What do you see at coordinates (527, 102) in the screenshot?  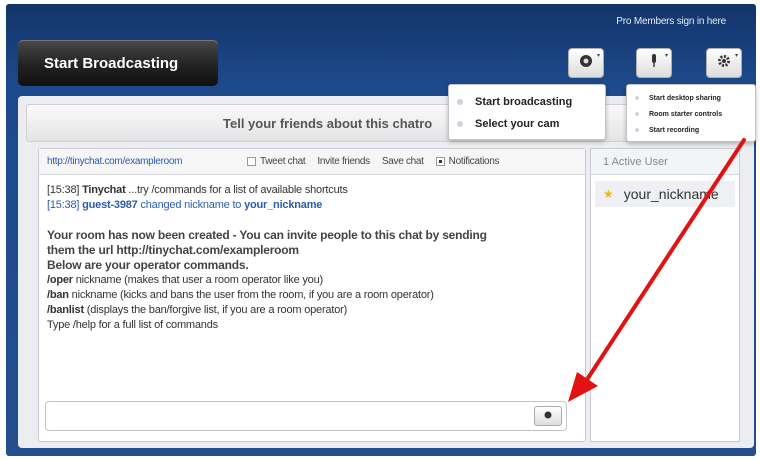 I see `menu-item-start-broadcasting: Start broadcasting` at bounding box center [527, 102].